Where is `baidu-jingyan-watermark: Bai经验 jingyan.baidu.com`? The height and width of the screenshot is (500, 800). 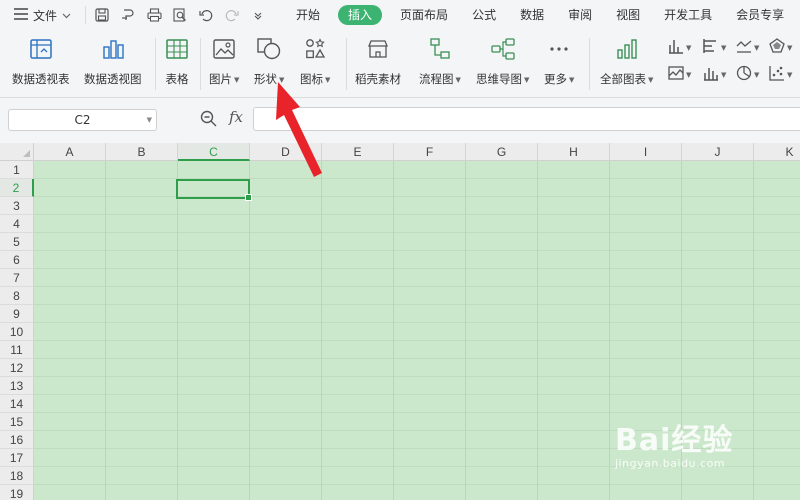 baidu-jingyan-watermark: Bai经验 jingyan.baidu.com is located at coordinates (674, 442).